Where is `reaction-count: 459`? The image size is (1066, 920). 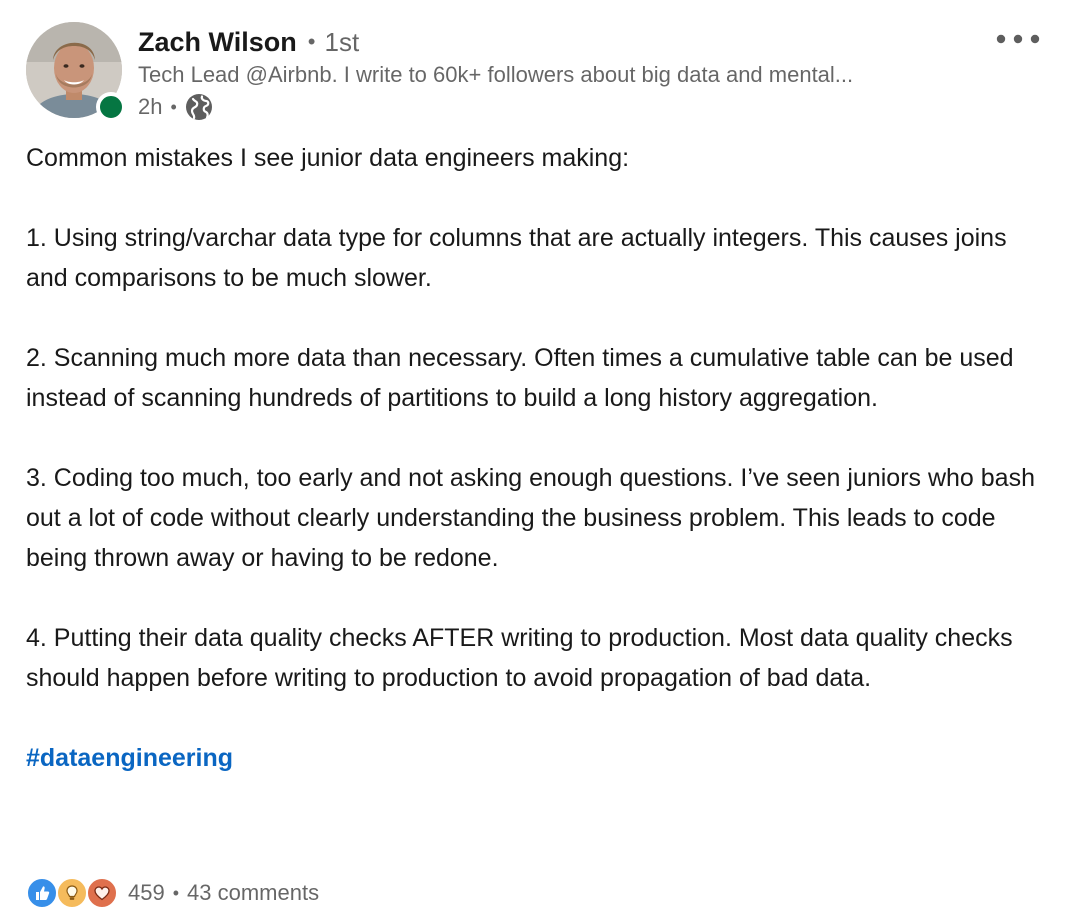 reaction-count: 459 is located at coordinates (146, 893).